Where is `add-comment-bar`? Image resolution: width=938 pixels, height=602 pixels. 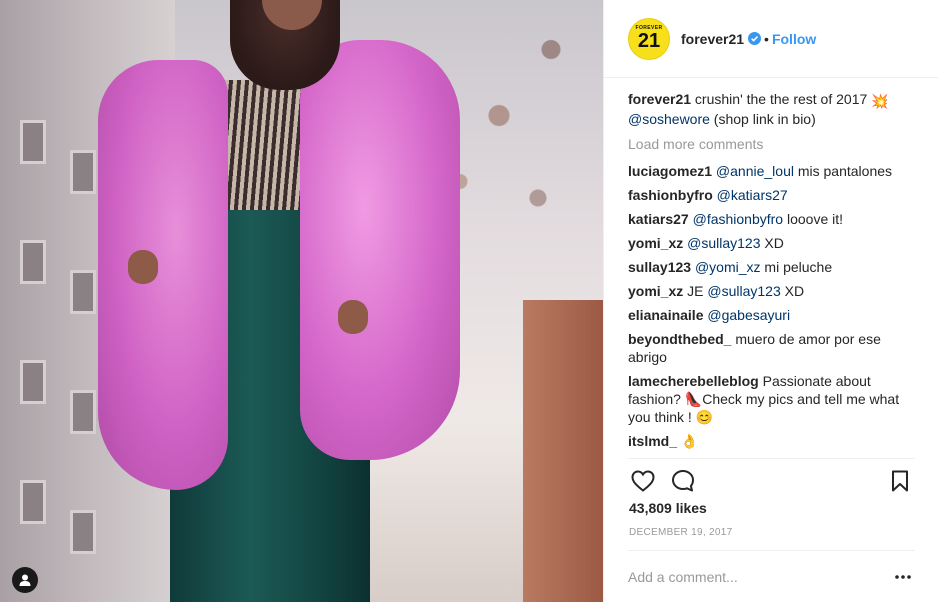
add-comment-bar is located at coordinates (771, 576).